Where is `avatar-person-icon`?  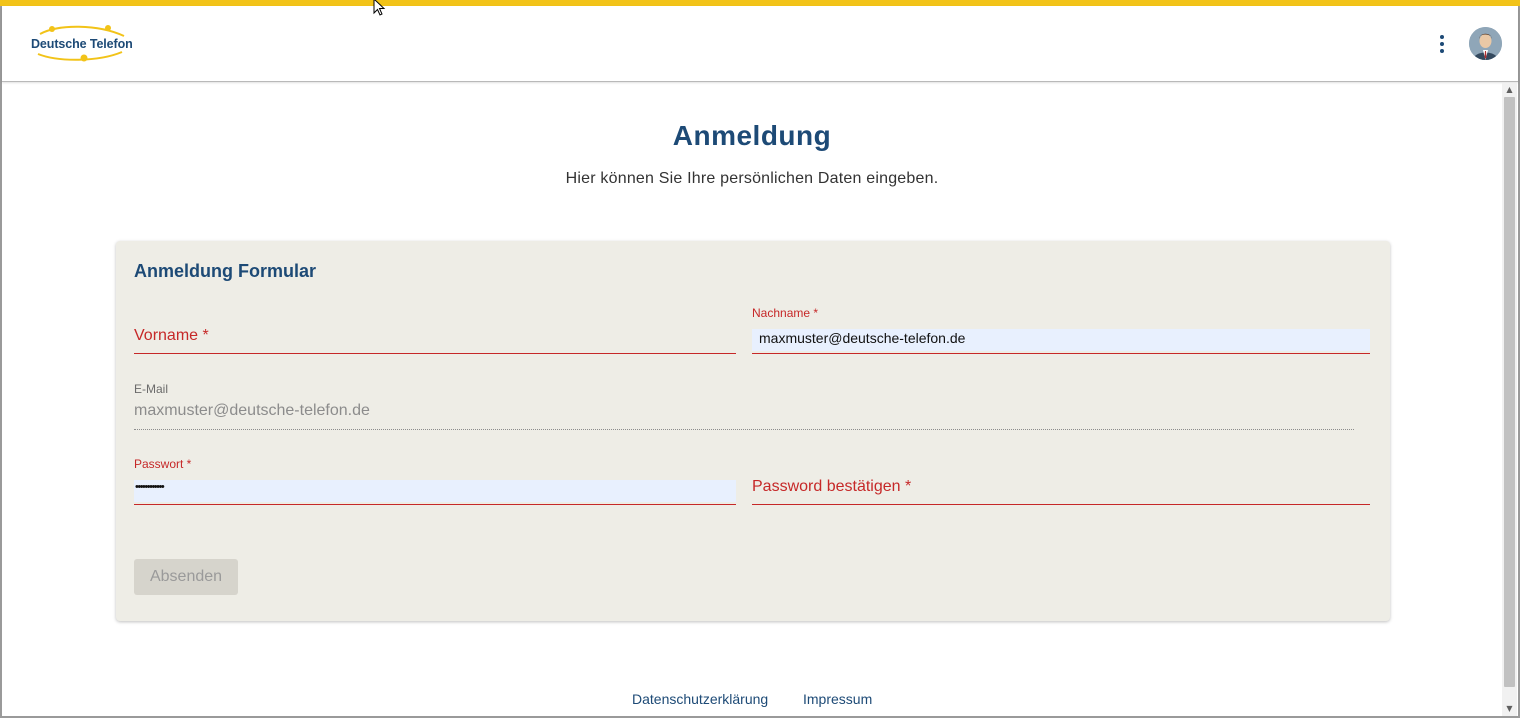 avatar-person-icon is located at coordinates (1485, 43).